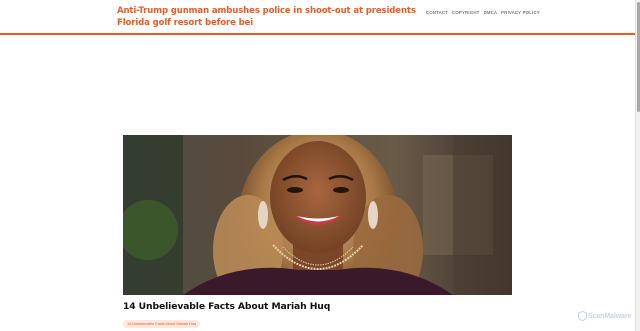 Image resolution: width=640 pixels, height=331 pixels. I want to click on page-scrollbar, so click(637, 165).